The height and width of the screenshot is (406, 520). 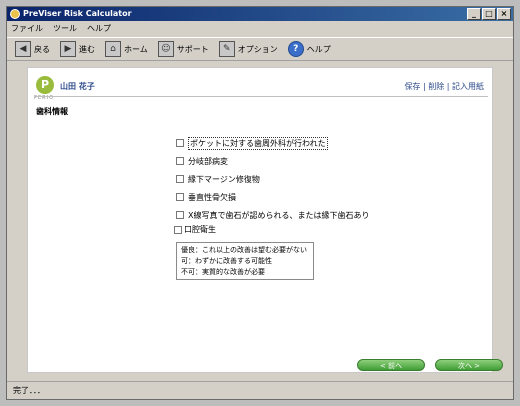 What do you see at coordinates (469, 365) in the screenshot?
I see `next-button: 次へ >` at bounding box center [469, 365].